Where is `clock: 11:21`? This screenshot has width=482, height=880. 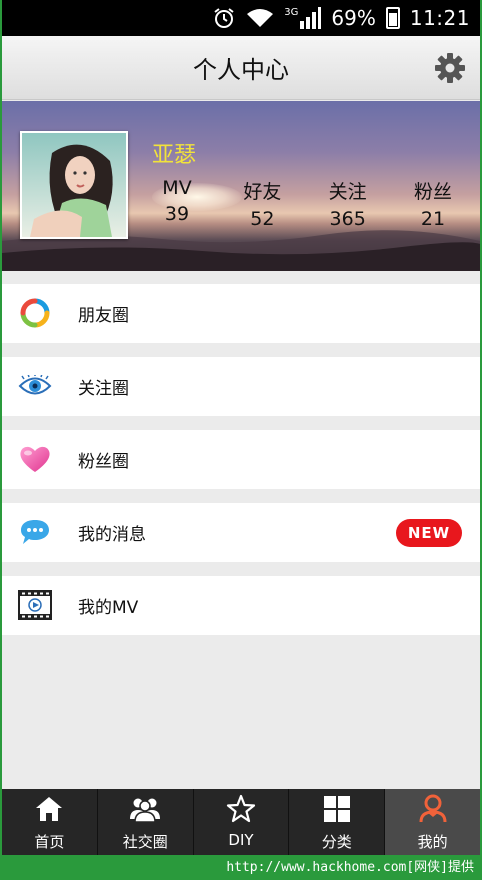 clock: 11:21 is located at coordinates (439, 18).